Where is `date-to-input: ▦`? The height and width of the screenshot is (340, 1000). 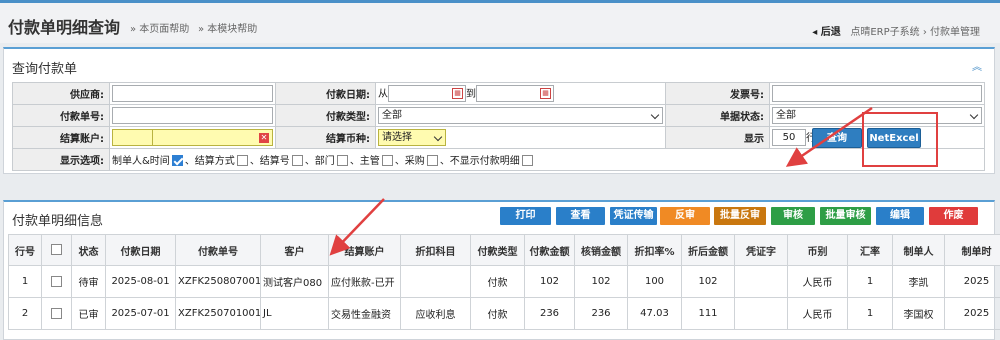 date-to-input: ▦ is located at coordinates (515, 93).